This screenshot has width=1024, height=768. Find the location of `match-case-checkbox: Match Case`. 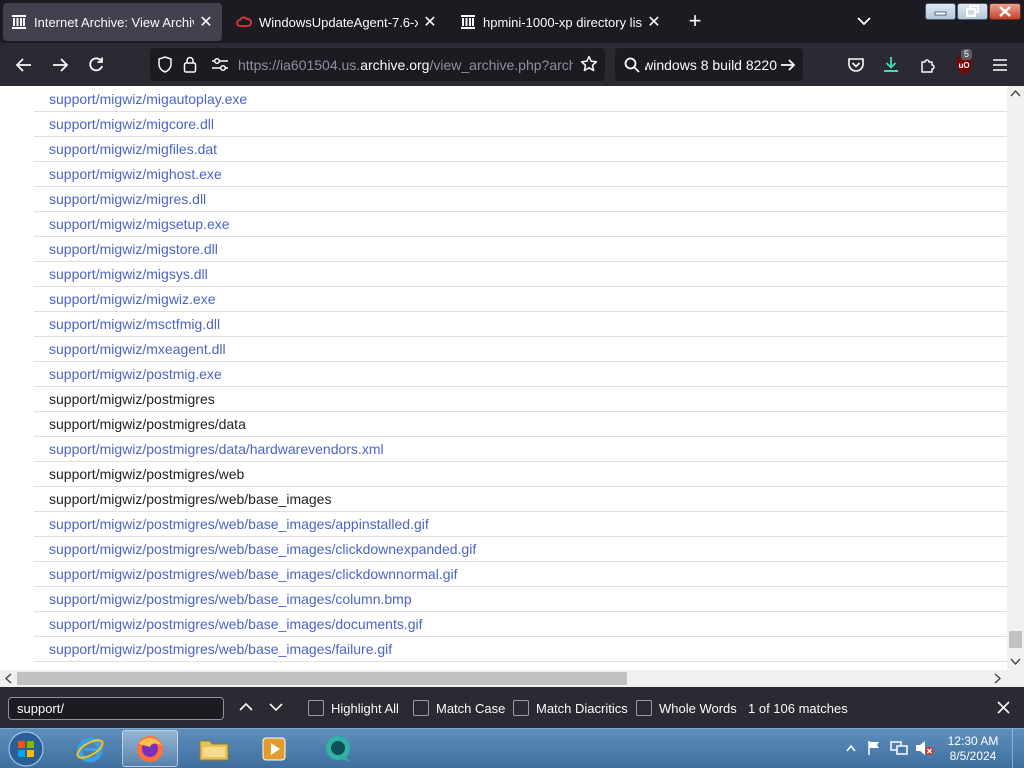

match-case-checkbox: Match Case is located at coordinates (459, 708).